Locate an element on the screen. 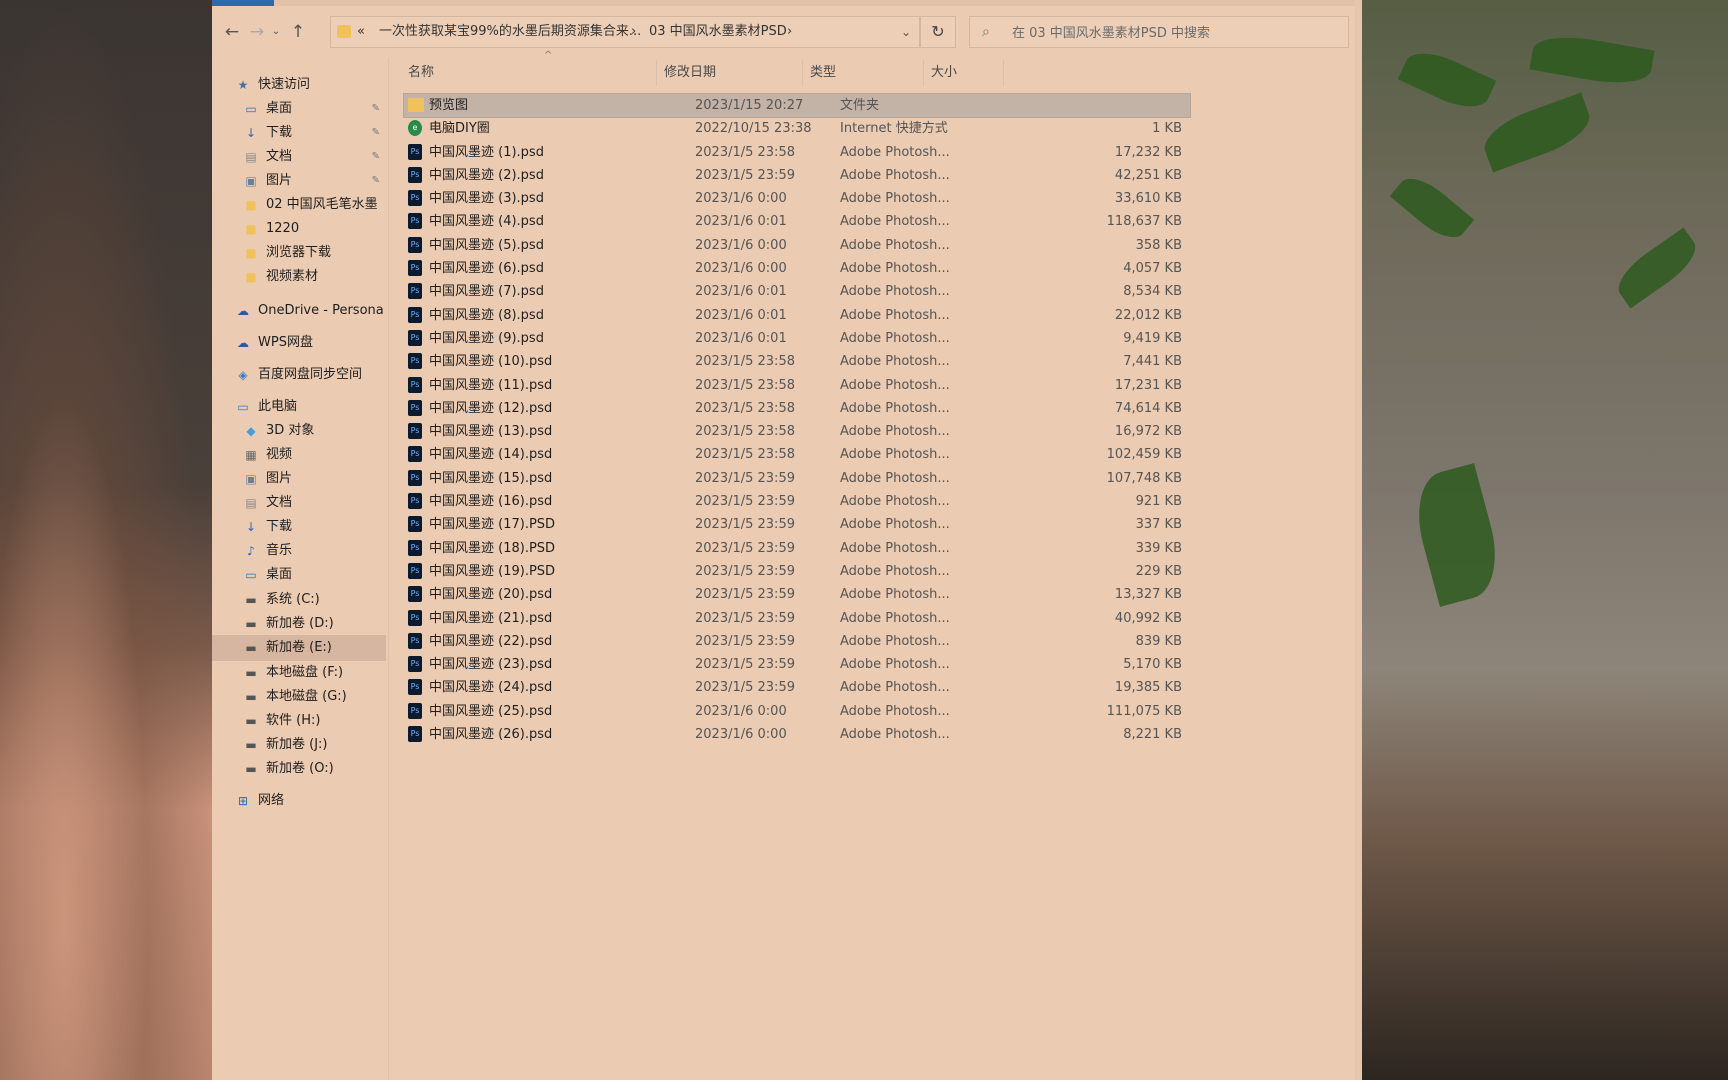  sidebar-item: ■ 02 中国风毛笔水墨 is located at coordinates (299, 205).